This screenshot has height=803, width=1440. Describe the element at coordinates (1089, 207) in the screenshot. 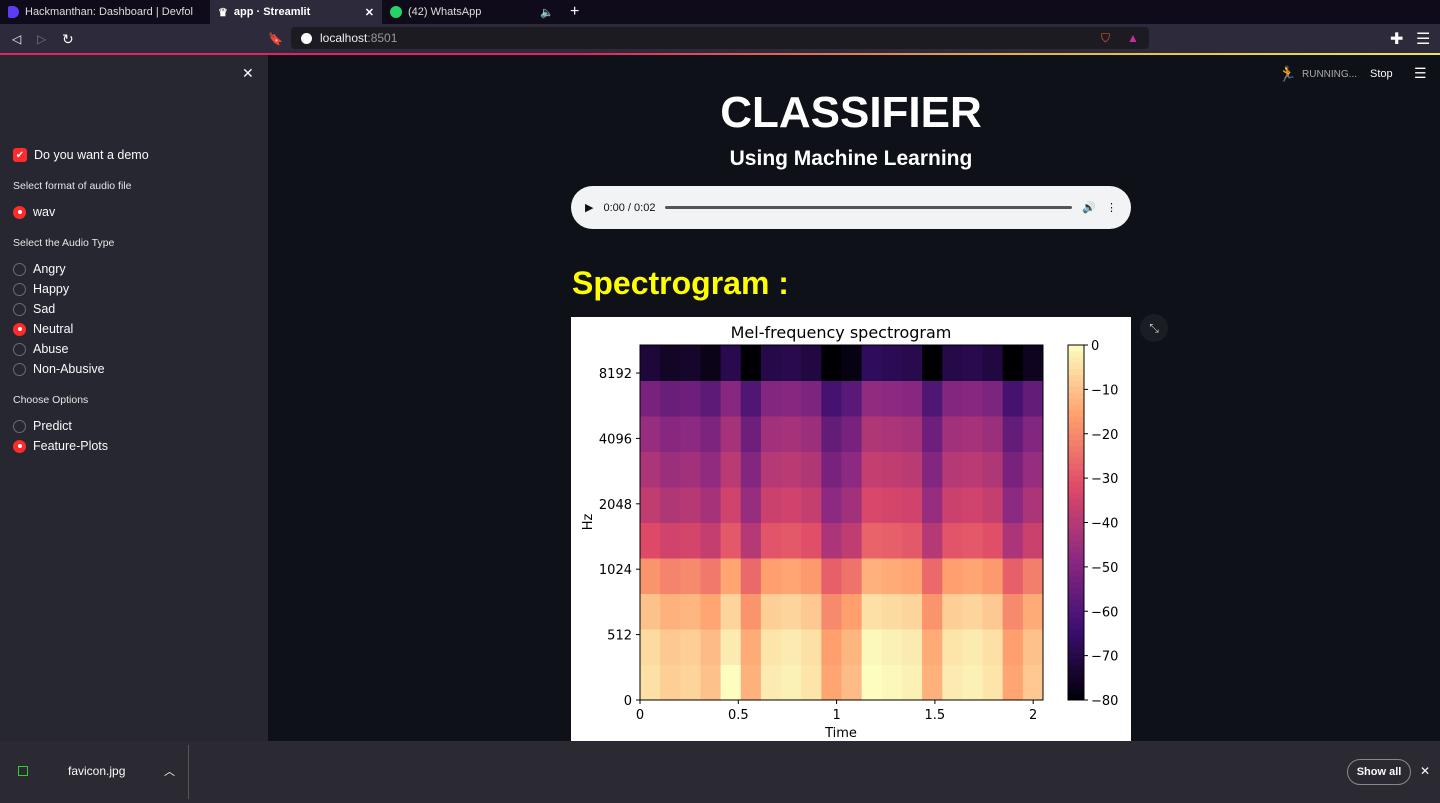

I see `volume-icon: 🔊` at that location.